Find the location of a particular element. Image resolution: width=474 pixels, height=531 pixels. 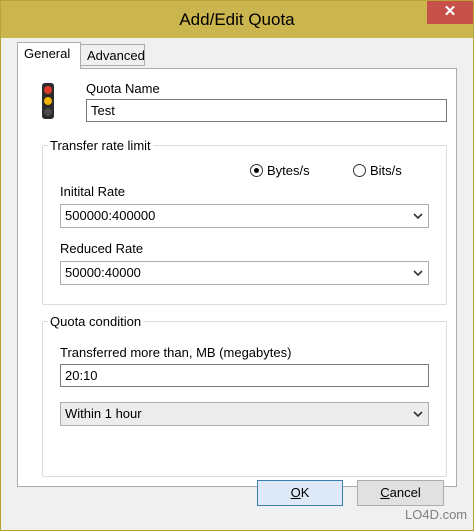

transferred-more-than-label: Transferred more than, MB (megabytes) is located at coordinates (176, 352).